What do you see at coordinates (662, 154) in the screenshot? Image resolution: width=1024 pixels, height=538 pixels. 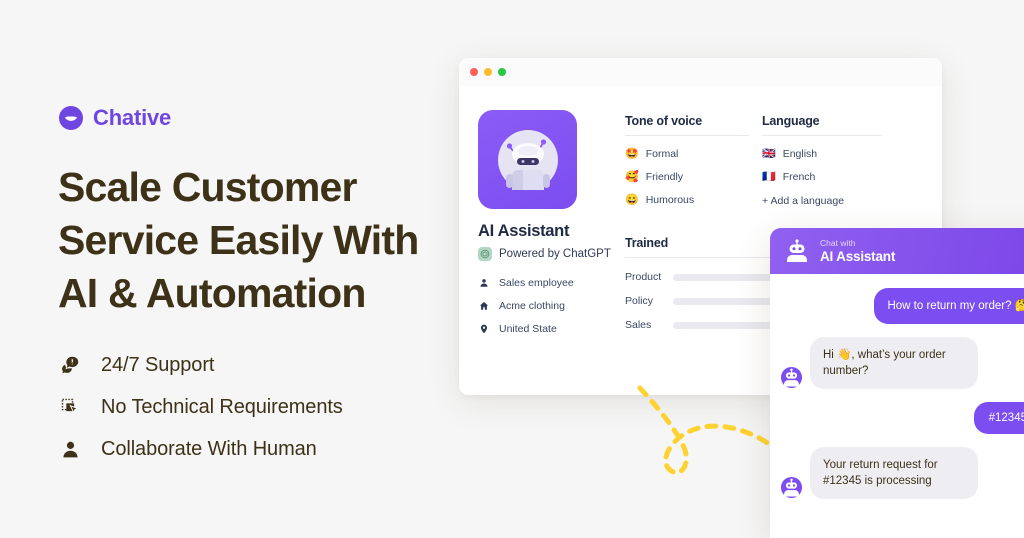 I see `tone-label: Formal` at bounding box center [662, 154].